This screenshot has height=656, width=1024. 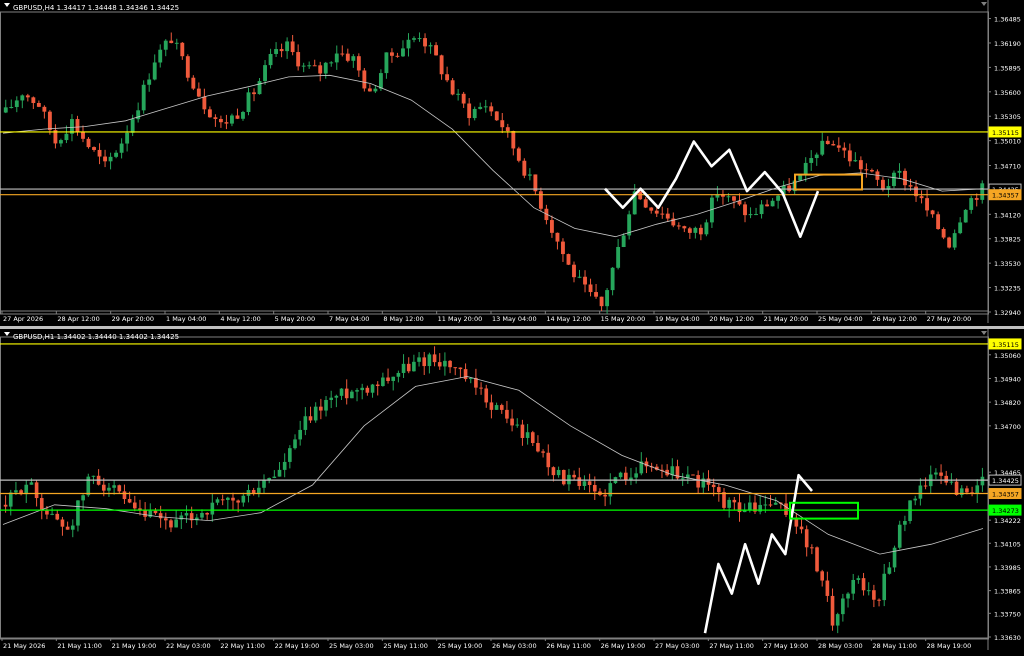 What do you see at coordinates (758, 553) in the screenshot?
I see `zigzag-pattern` at bounding box center [758, 553].